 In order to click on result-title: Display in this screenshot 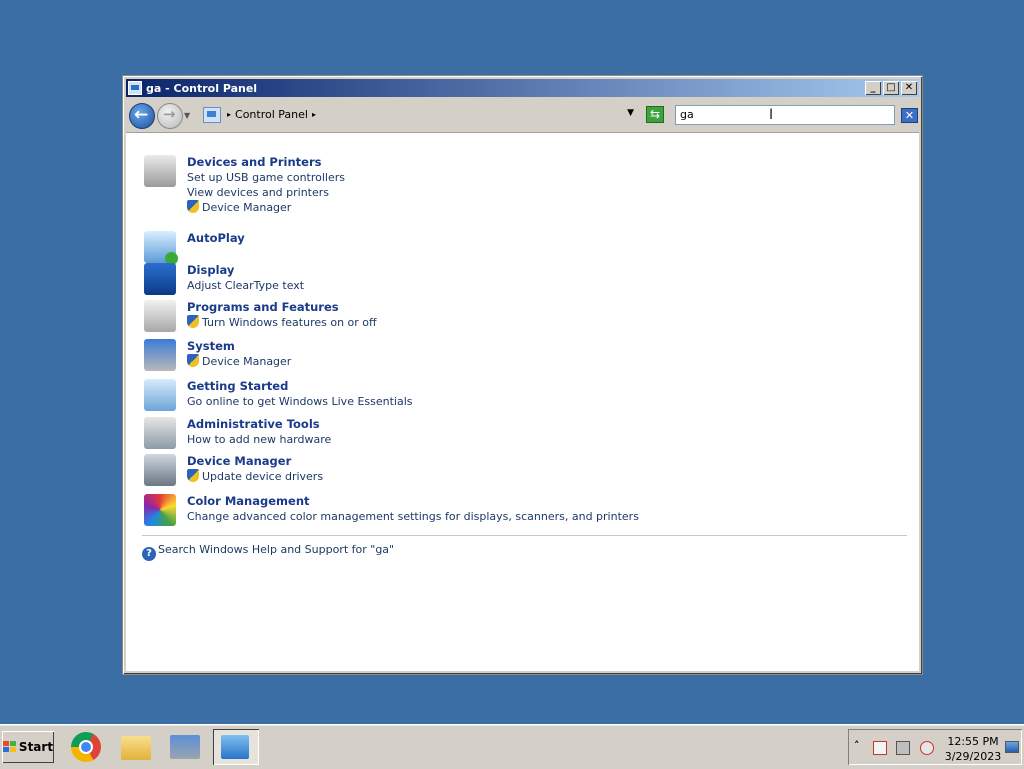, I will do `click(245, 270)`.